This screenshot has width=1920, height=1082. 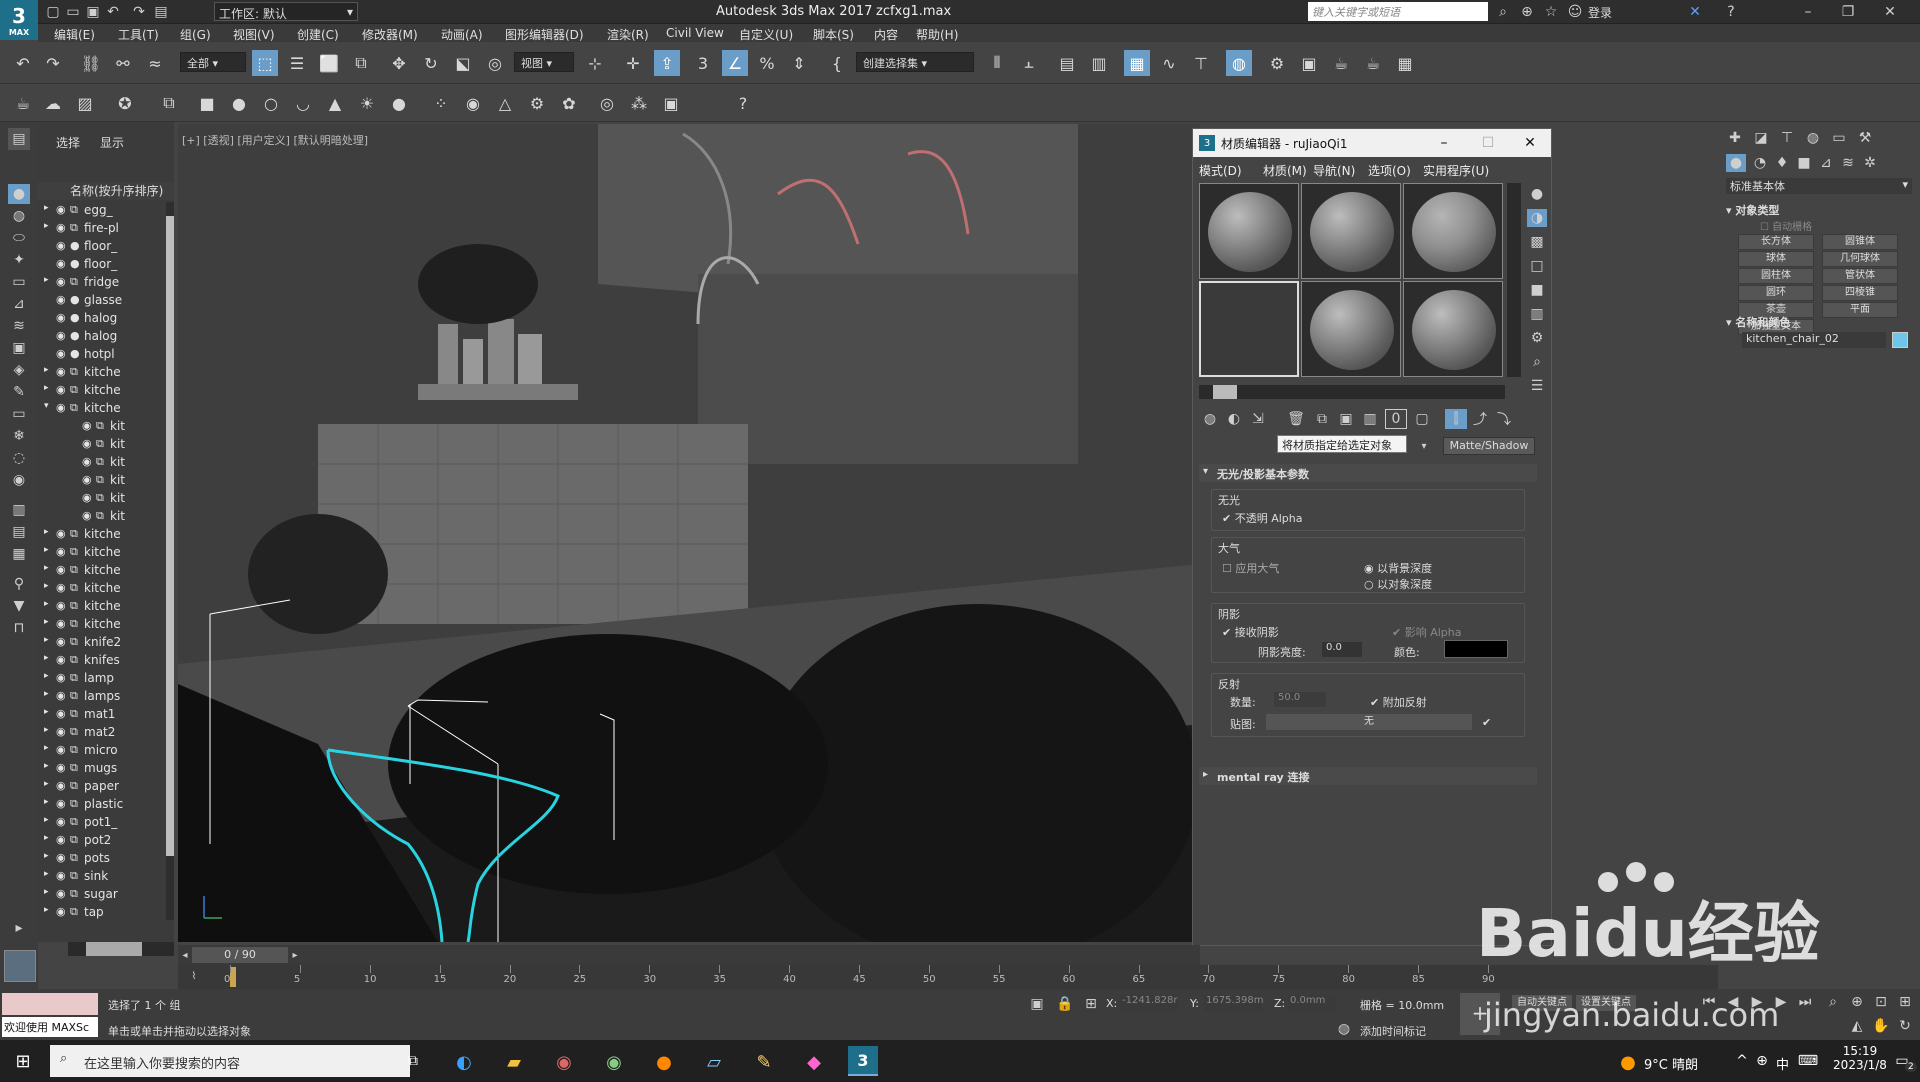 What do you see at coordinates (886, 34) in the screenshot?
I see `menu-content: 内容` at bounding box center [886, 34].